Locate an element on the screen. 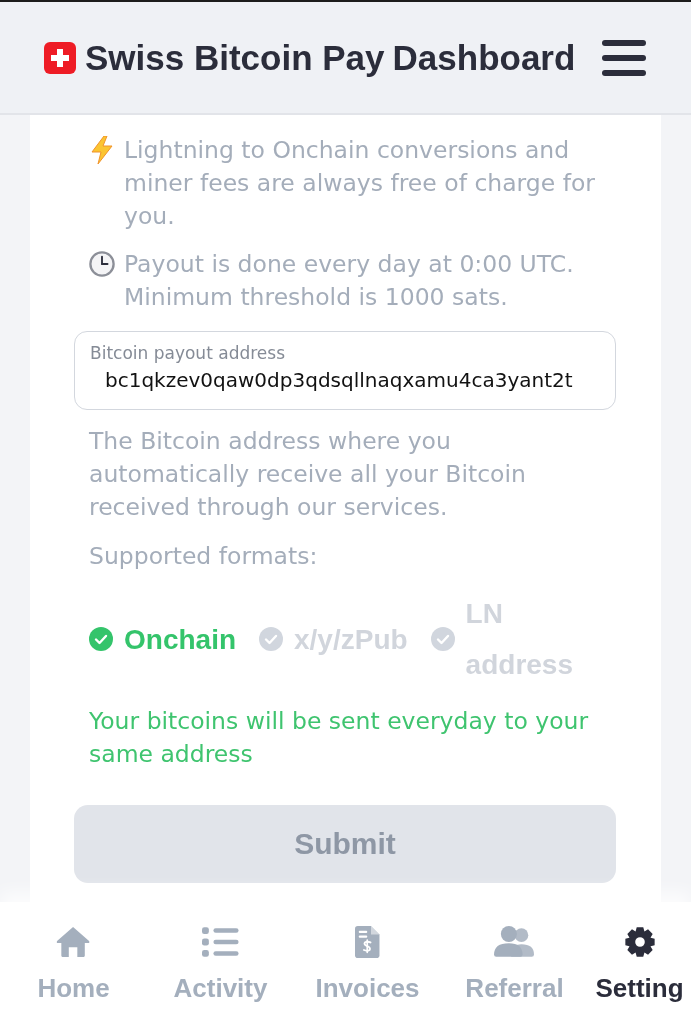 The width and height of the screenshot is (691, 1023). field-value: bc1qkzev0qaw0dp3qdsqllnaqxamu4ca3yant2t is located at coordinates (338, 380).